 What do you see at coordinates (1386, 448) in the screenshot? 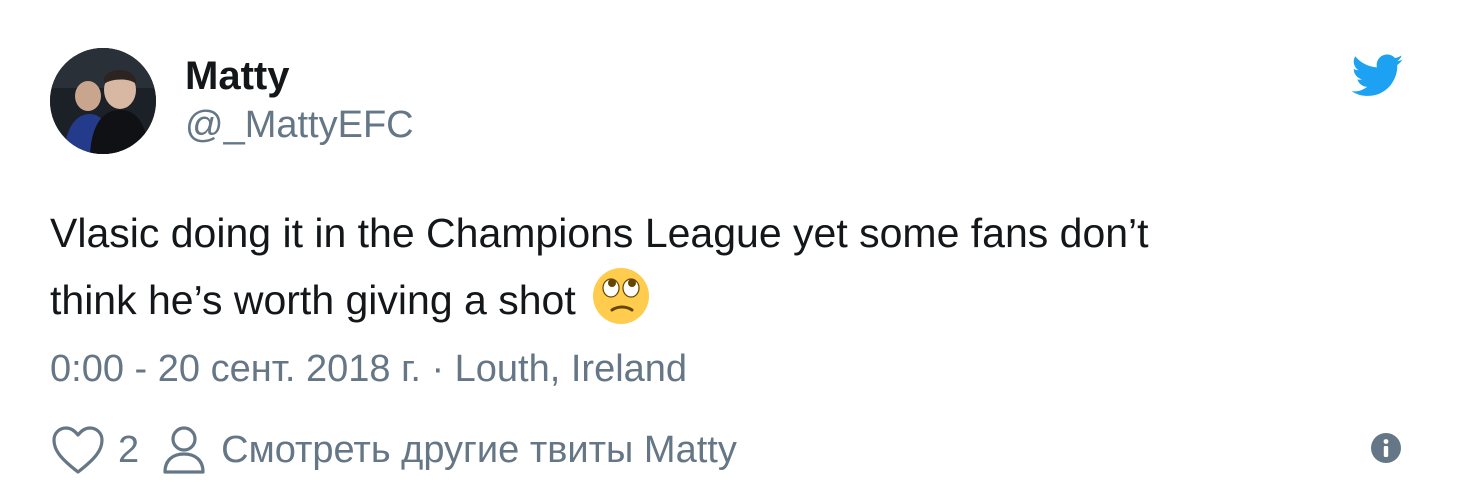
I see `info-icon` at bounding box center [1386, 448].